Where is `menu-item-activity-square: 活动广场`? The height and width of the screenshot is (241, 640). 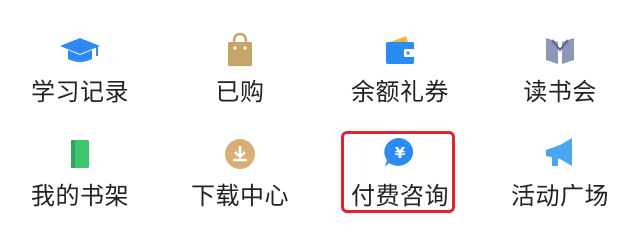 menu-item-activity-square: 活动广场 is located at coordinates (560, 162).